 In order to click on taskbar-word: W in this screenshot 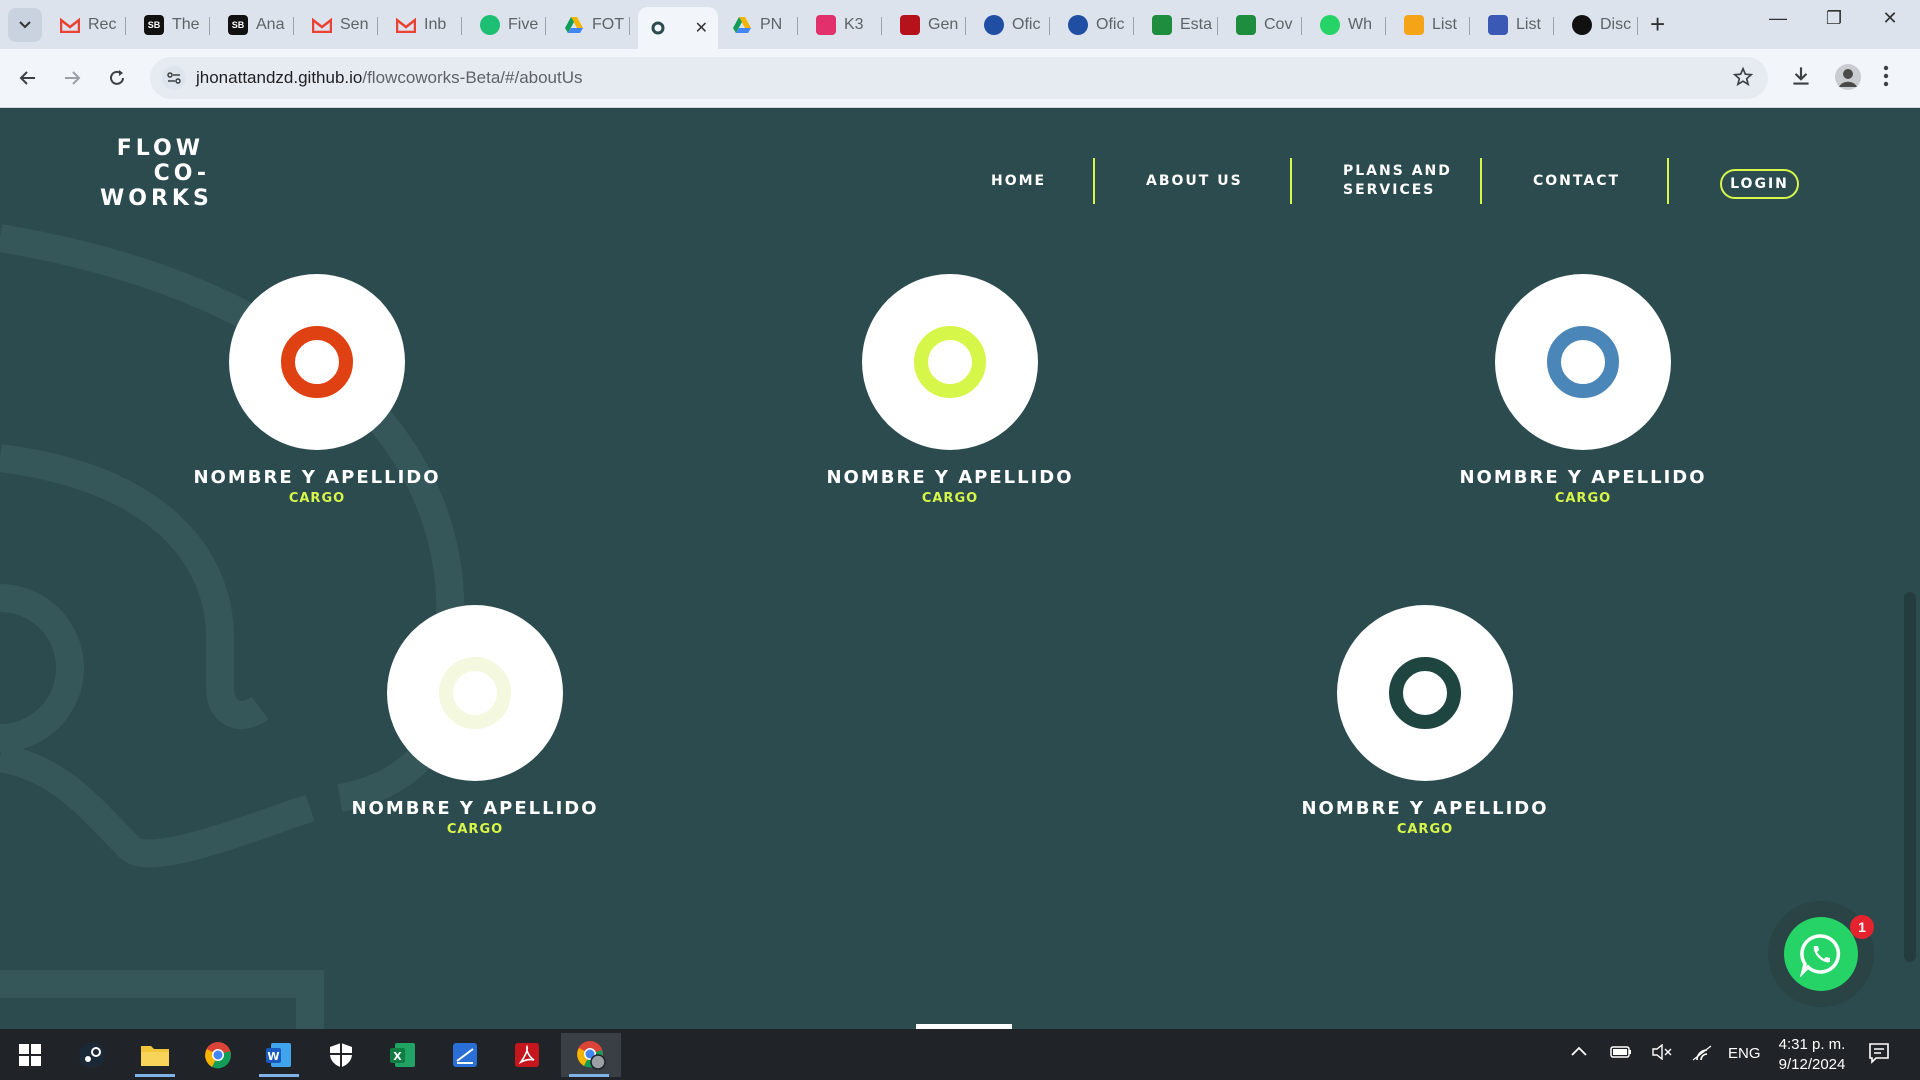, I will do `click(279, 1055)`.